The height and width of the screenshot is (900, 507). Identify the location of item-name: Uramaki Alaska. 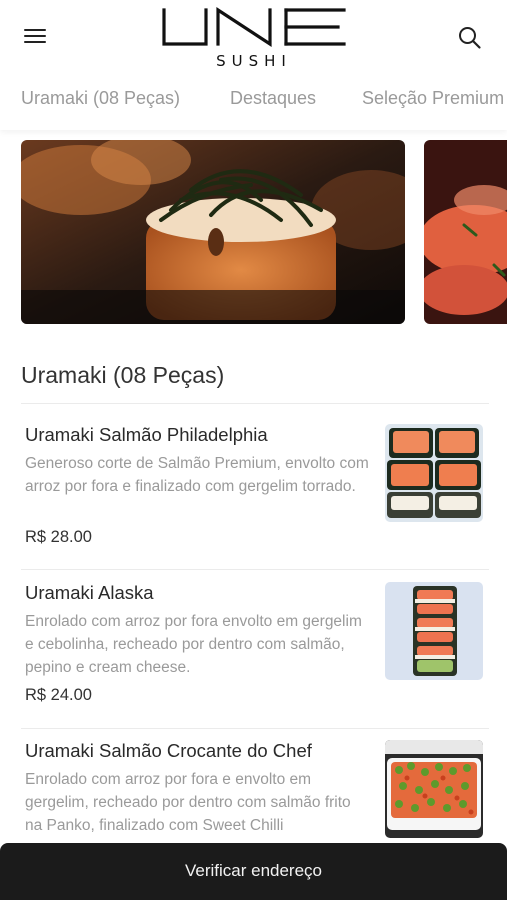
(89, 592).